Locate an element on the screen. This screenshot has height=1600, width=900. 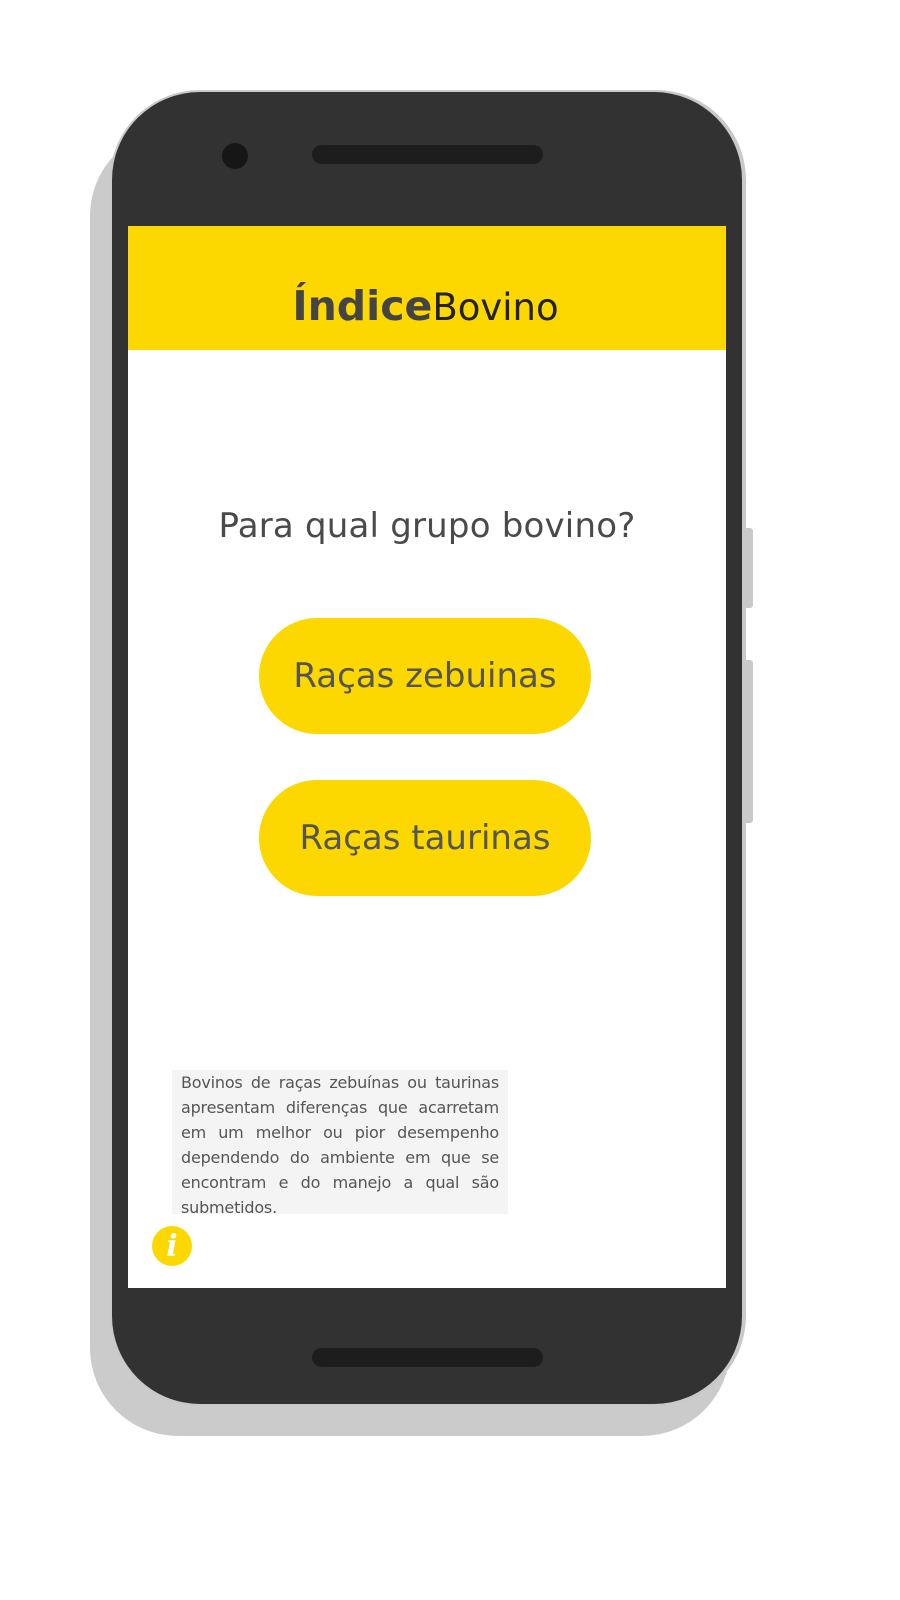
phone-volume-button is located at coordinates (748, 741).